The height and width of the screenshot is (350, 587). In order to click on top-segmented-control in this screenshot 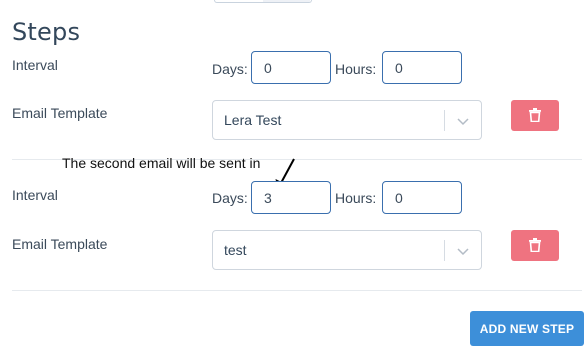, I will do `click(263, 1)`.